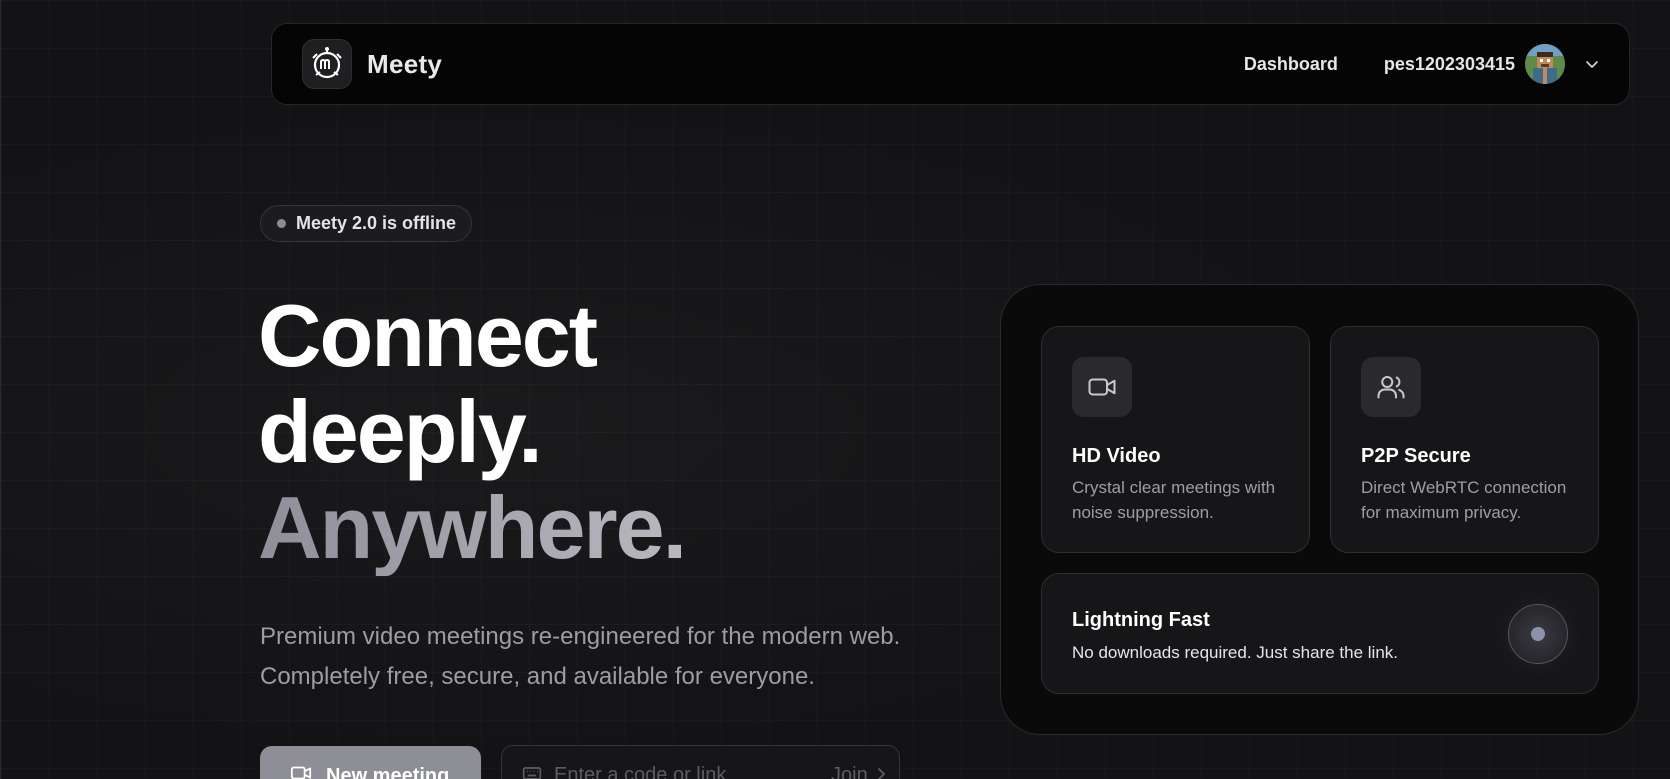 This screenshot has height=779, width=1670. What do you see at coordinates (1291, 64) in the screenshot?
I see `dashboard-link: Dashboard` at bounding box center [1291, 64].